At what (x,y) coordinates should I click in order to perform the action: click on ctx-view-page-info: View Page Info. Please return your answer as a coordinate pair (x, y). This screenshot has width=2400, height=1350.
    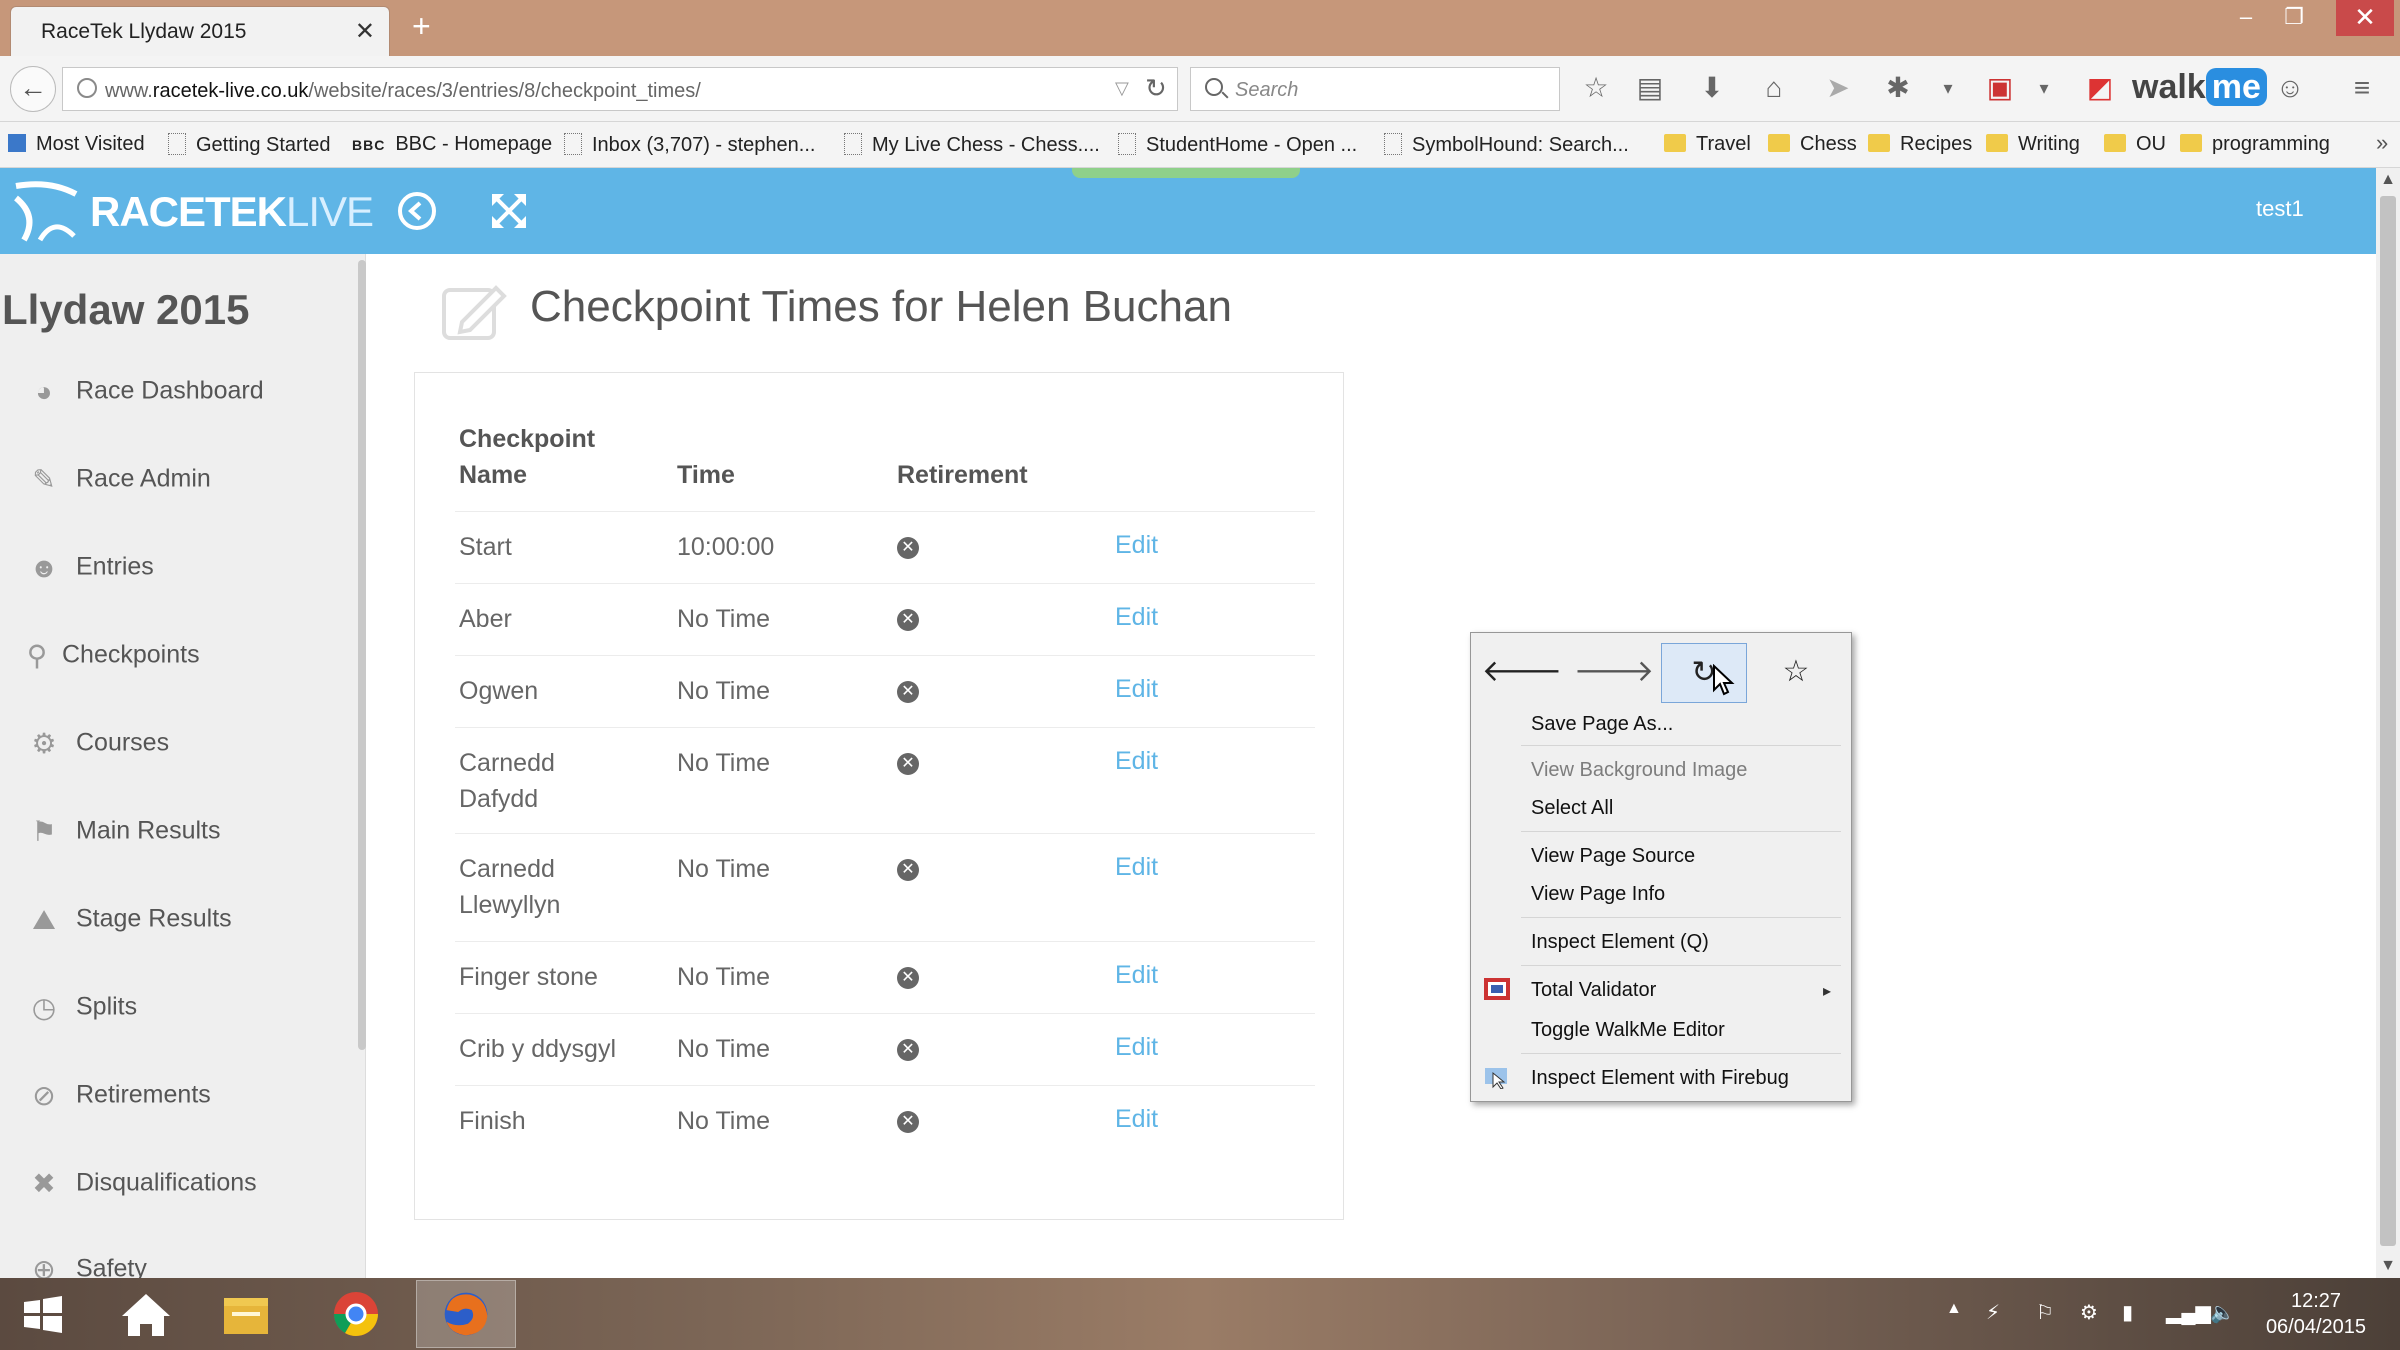
    Looking at the image, I should click on (1598, 894).